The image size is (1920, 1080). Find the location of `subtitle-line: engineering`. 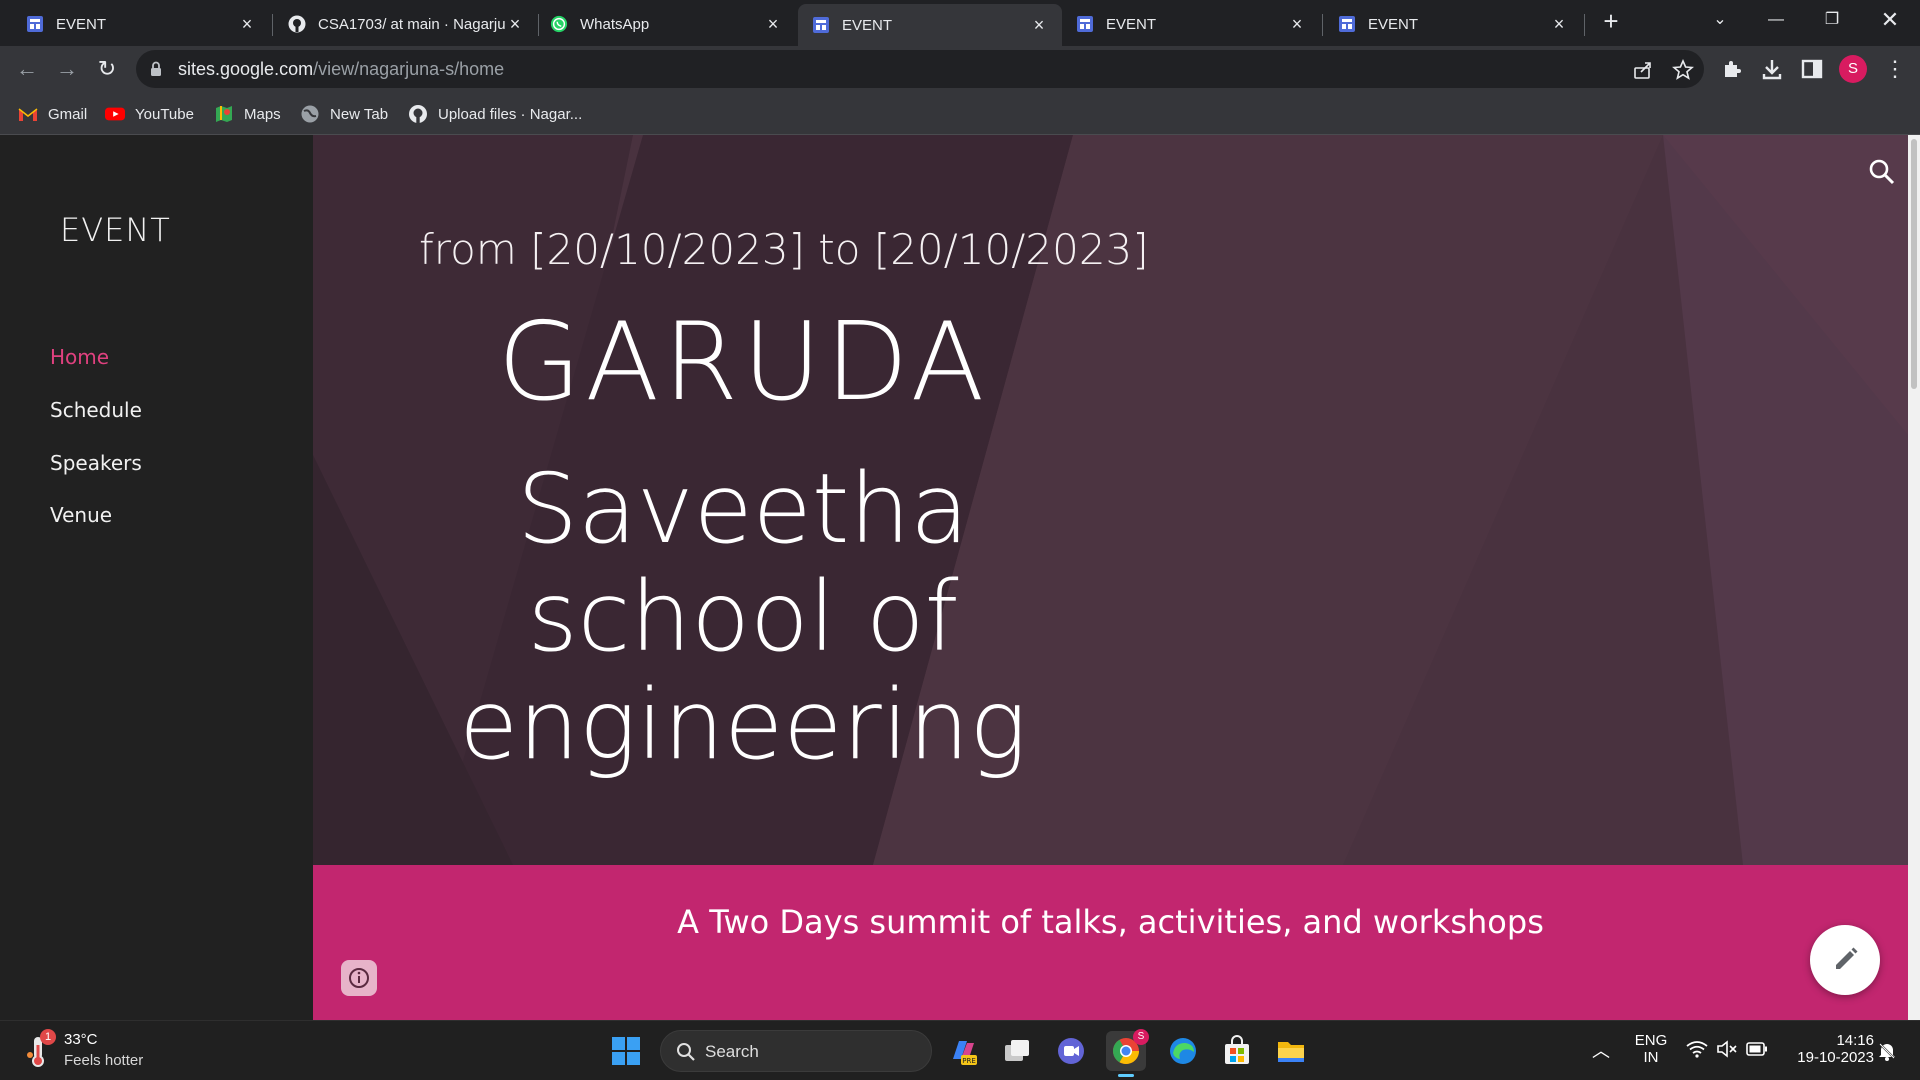

subtitle-line: engineering is located at coordinates (743, 725).